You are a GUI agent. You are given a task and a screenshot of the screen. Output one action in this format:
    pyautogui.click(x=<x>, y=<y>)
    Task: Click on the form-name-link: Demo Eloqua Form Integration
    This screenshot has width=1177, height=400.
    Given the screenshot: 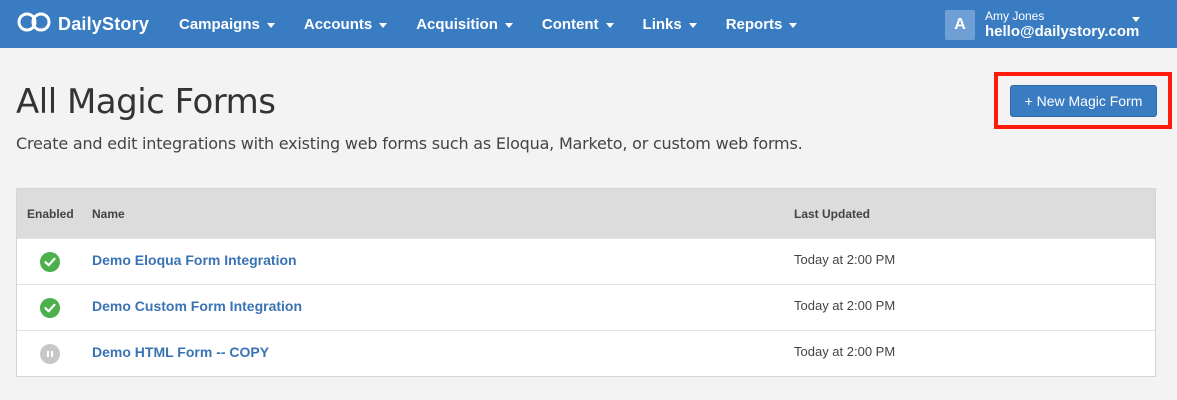 What is the action you would take?
    pyautogui.click(x=194, y=260)
    